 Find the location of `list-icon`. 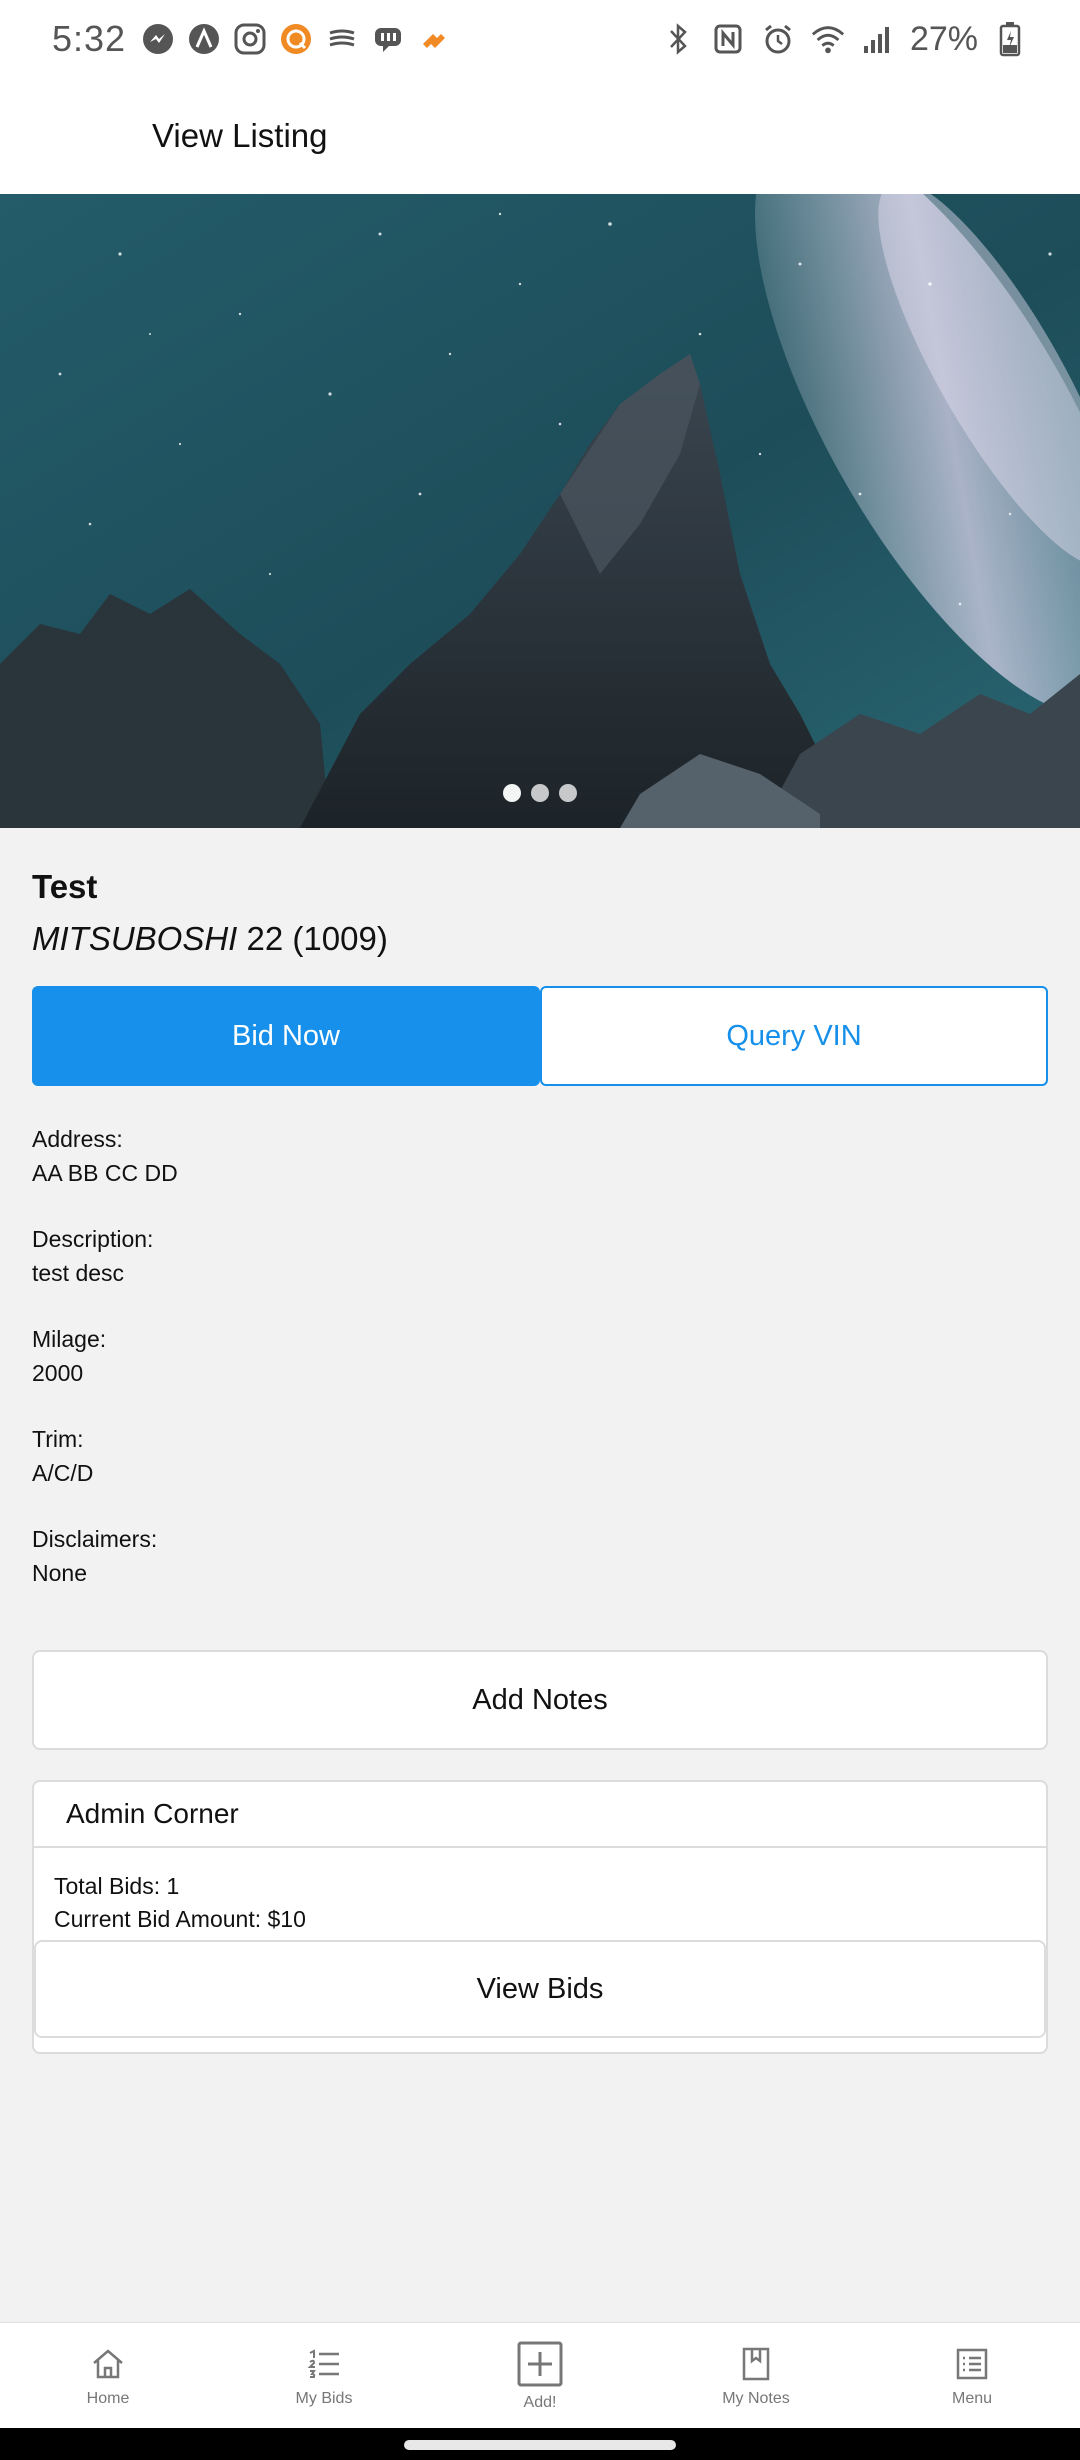

list-icon is located at coordinates (324, 2364).